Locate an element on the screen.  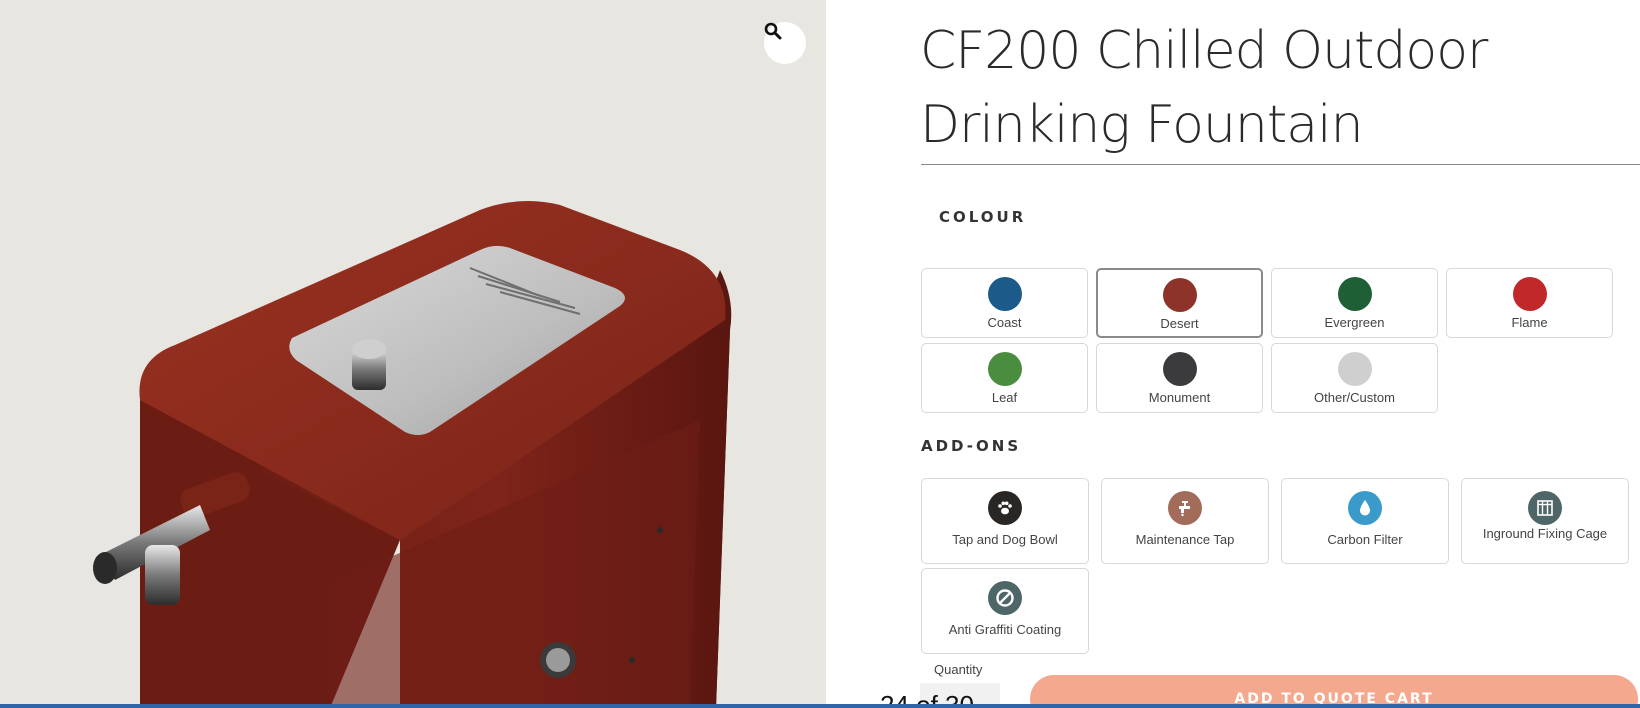
water-drop-icon is located at coordinates (1365, 508).